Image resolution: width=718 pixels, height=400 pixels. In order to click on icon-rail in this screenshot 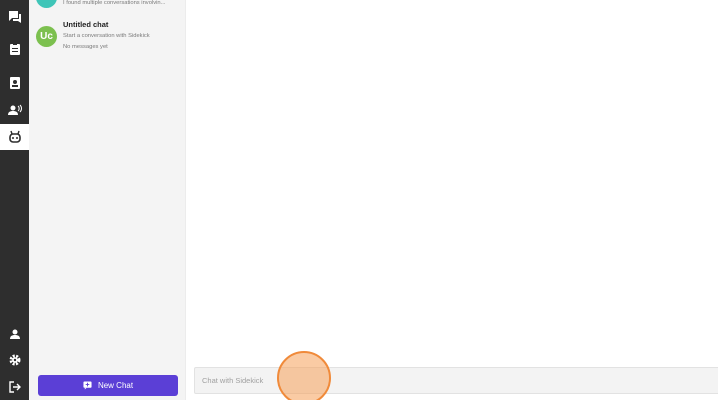, I will do `click(14, 200)`.